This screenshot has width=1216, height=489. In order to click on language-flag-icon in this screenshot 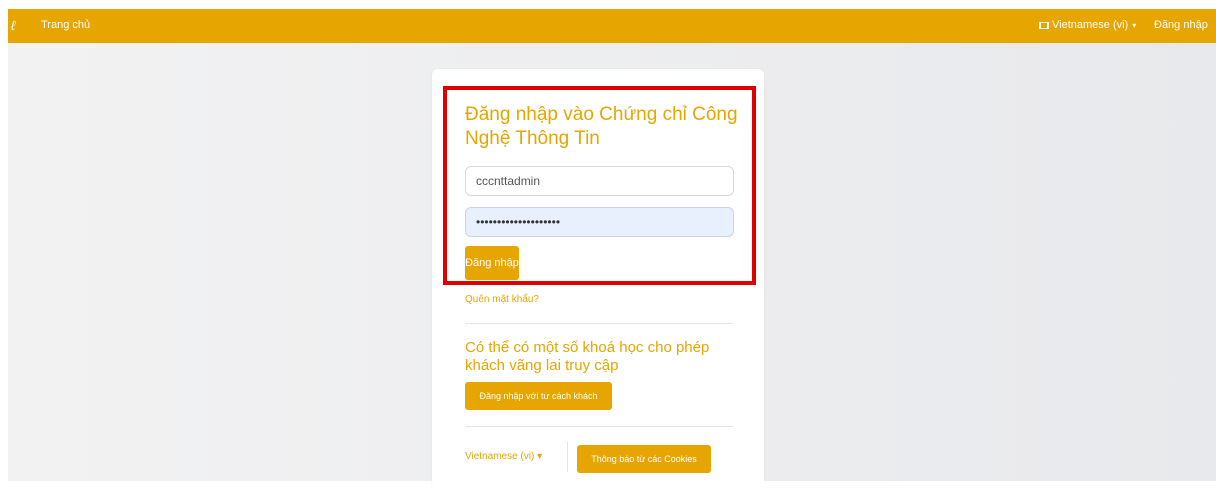, I will do `click(1044, 25)`.